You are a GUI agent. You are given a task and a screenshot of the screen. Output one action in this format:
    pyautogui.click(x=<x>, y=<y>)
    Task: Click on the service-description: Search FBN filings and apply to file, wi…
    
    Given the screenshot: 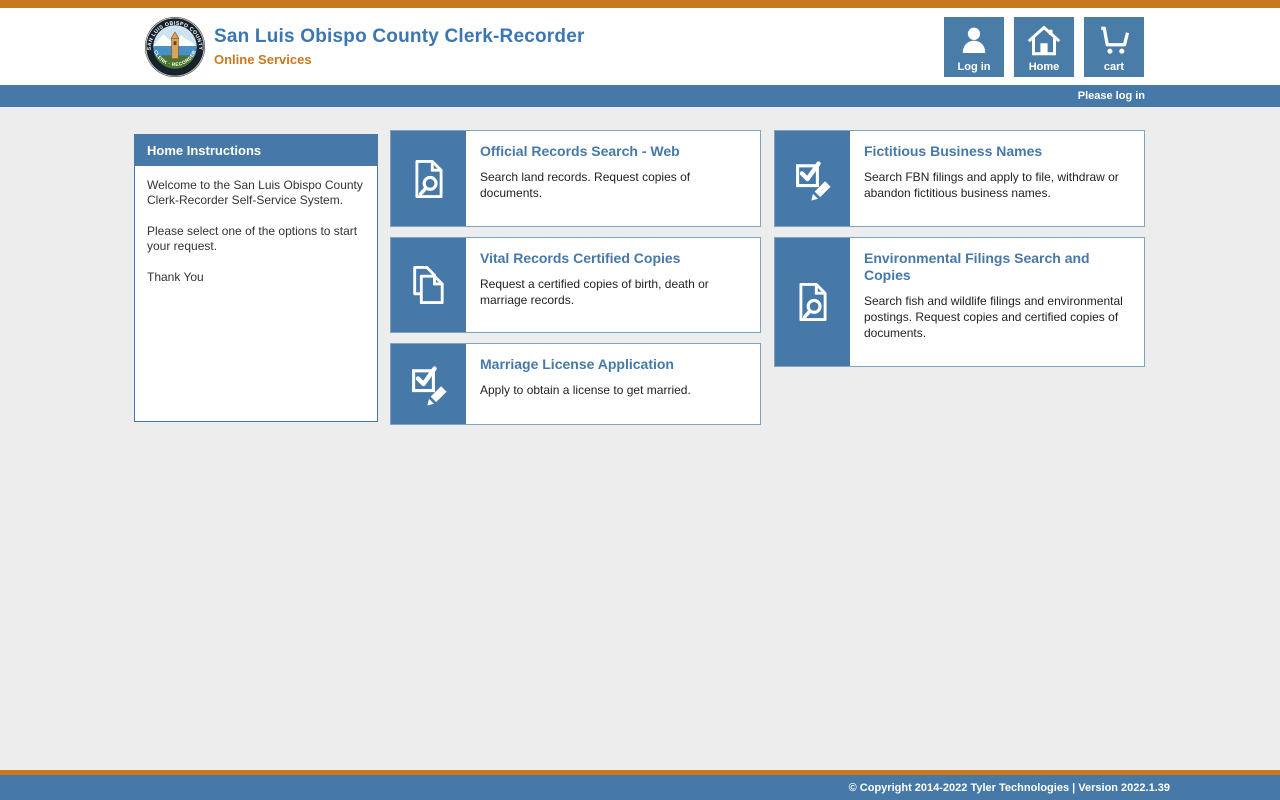 What is the action you would take?
    pyautogui.click(x=991, y=185)
    